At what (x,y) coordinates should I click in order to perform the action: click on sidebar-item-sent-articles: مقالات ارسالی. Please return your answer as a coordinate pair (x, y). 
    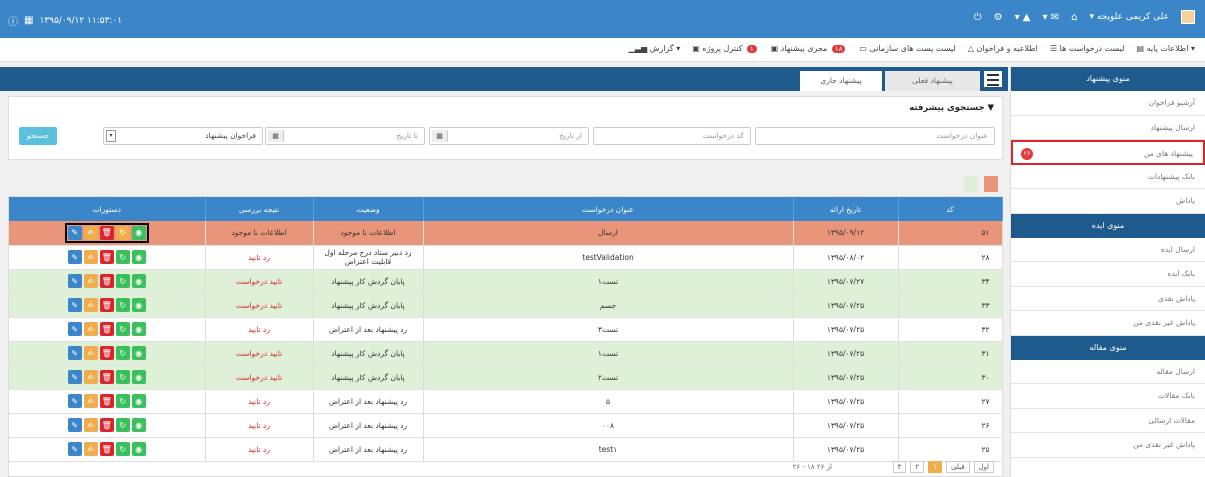
    Looking at the image, I should click on (1108, 421).